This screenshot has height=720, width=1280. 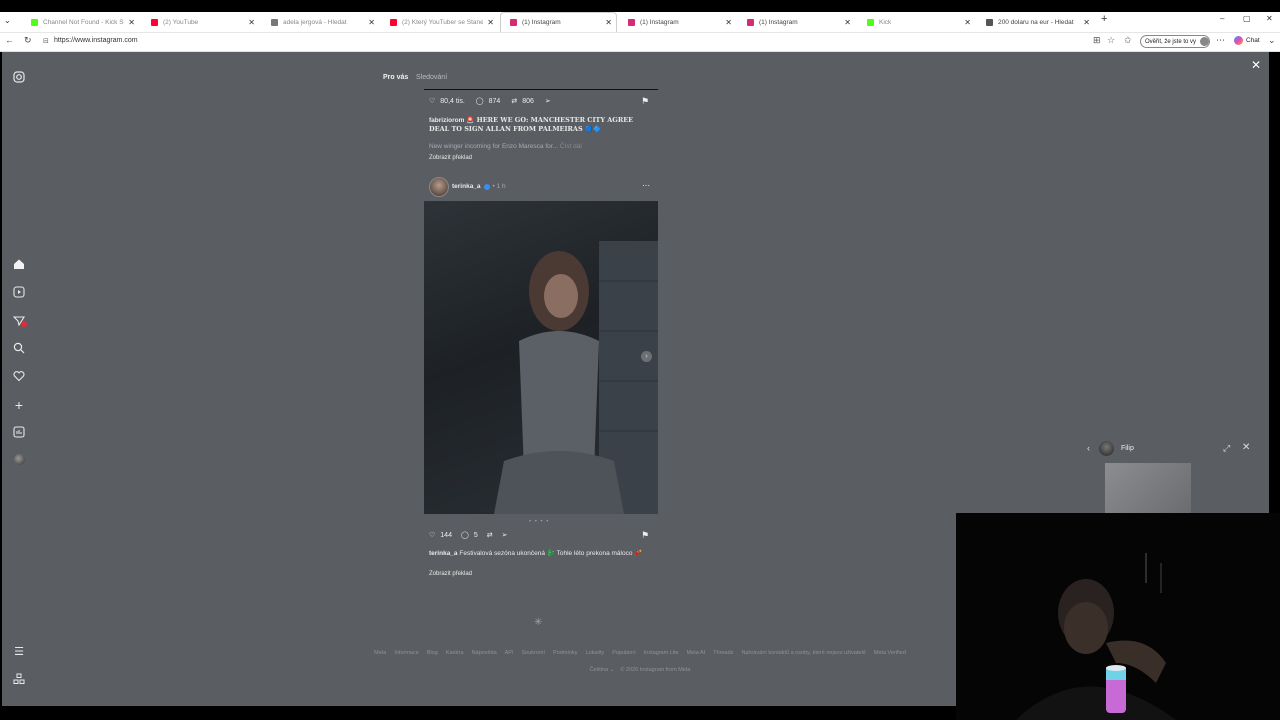 What do you see at coordinates (778, 22) in the screenshot?
I see `tab-title: (1) Instagram` at bounding box center [778, 22].